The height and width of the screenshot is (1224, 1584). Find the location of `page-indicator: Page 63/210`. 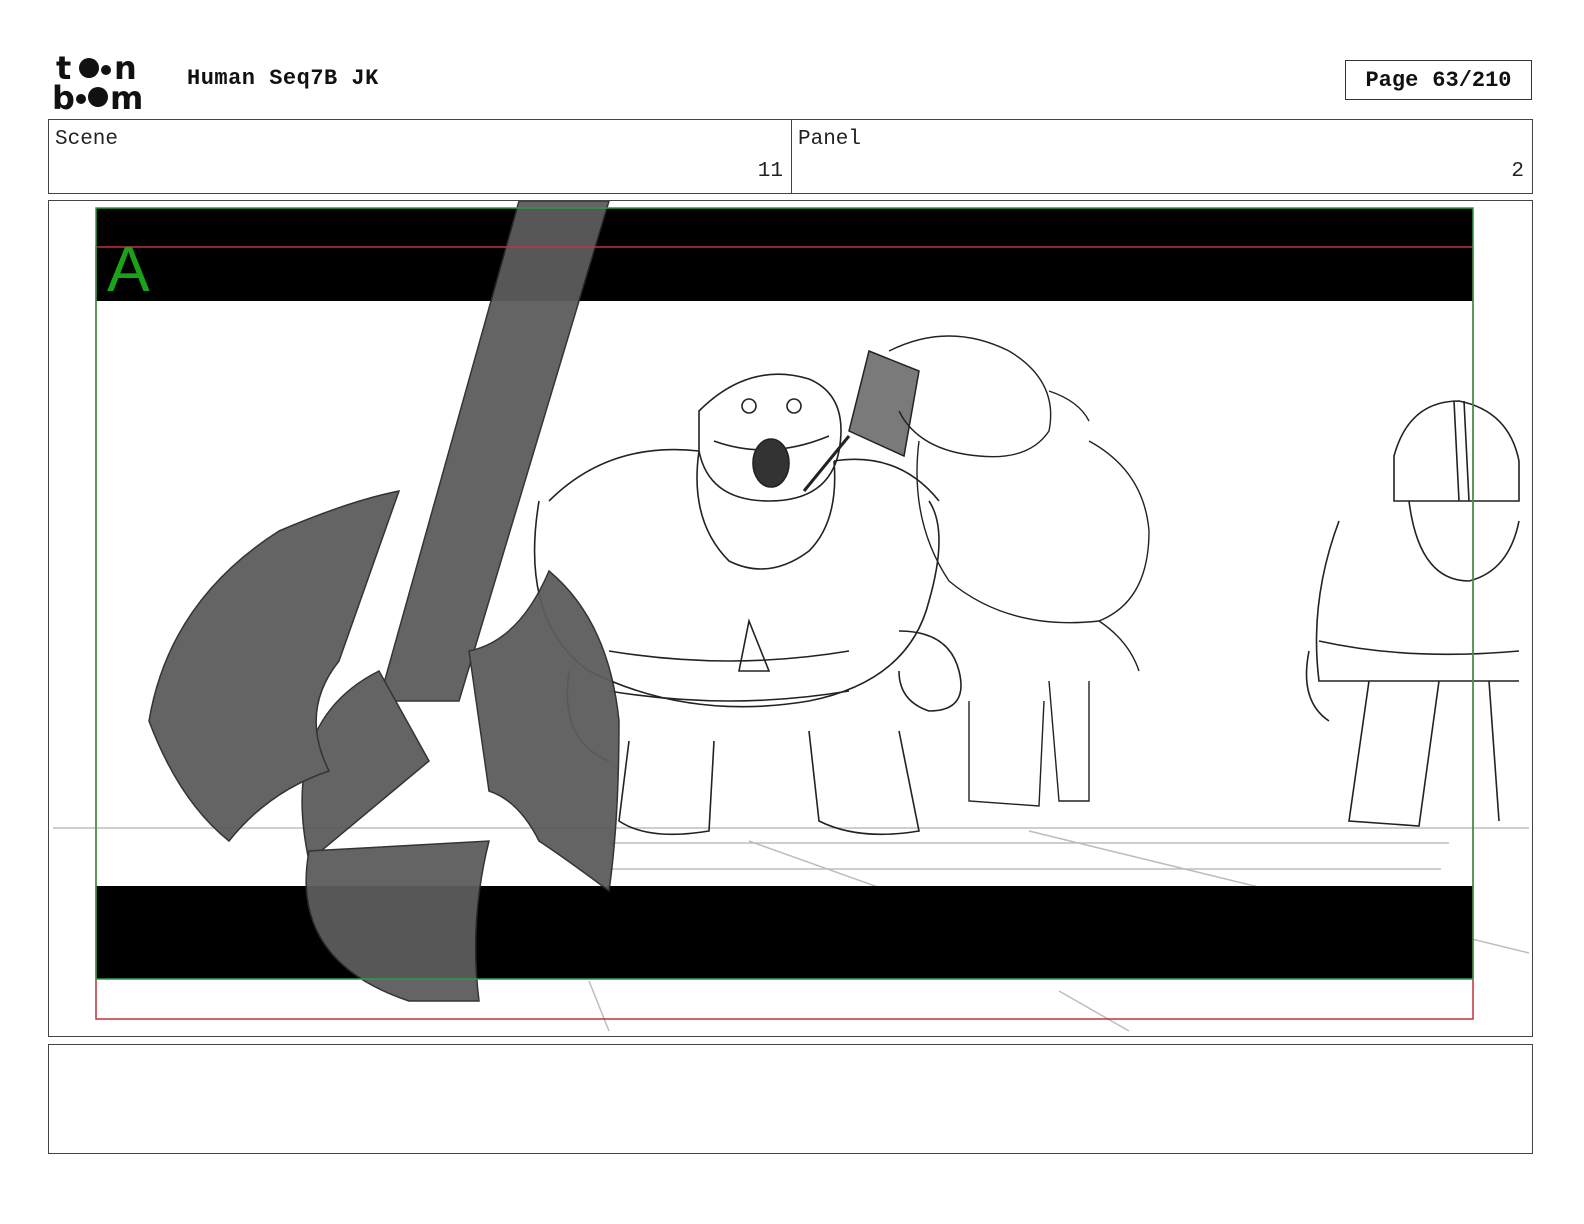

page-indicator: Page 63/210 is located at coordinates (1438, 80).